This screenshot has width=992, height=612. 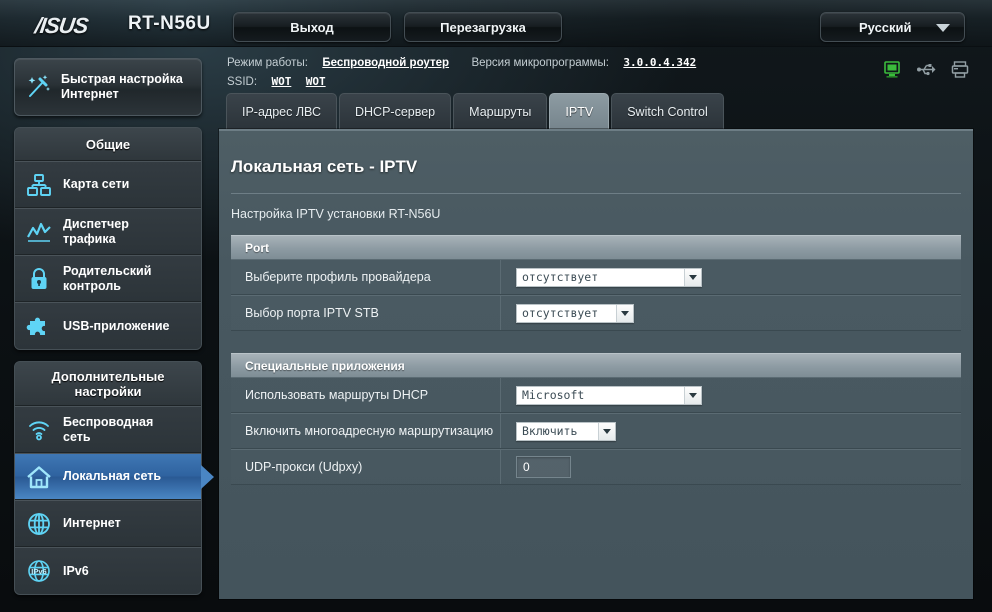 What do you see at coordinates (885, 27) in the screenshot?
I see `language-label: Русский` at bounding box center [885, 27].